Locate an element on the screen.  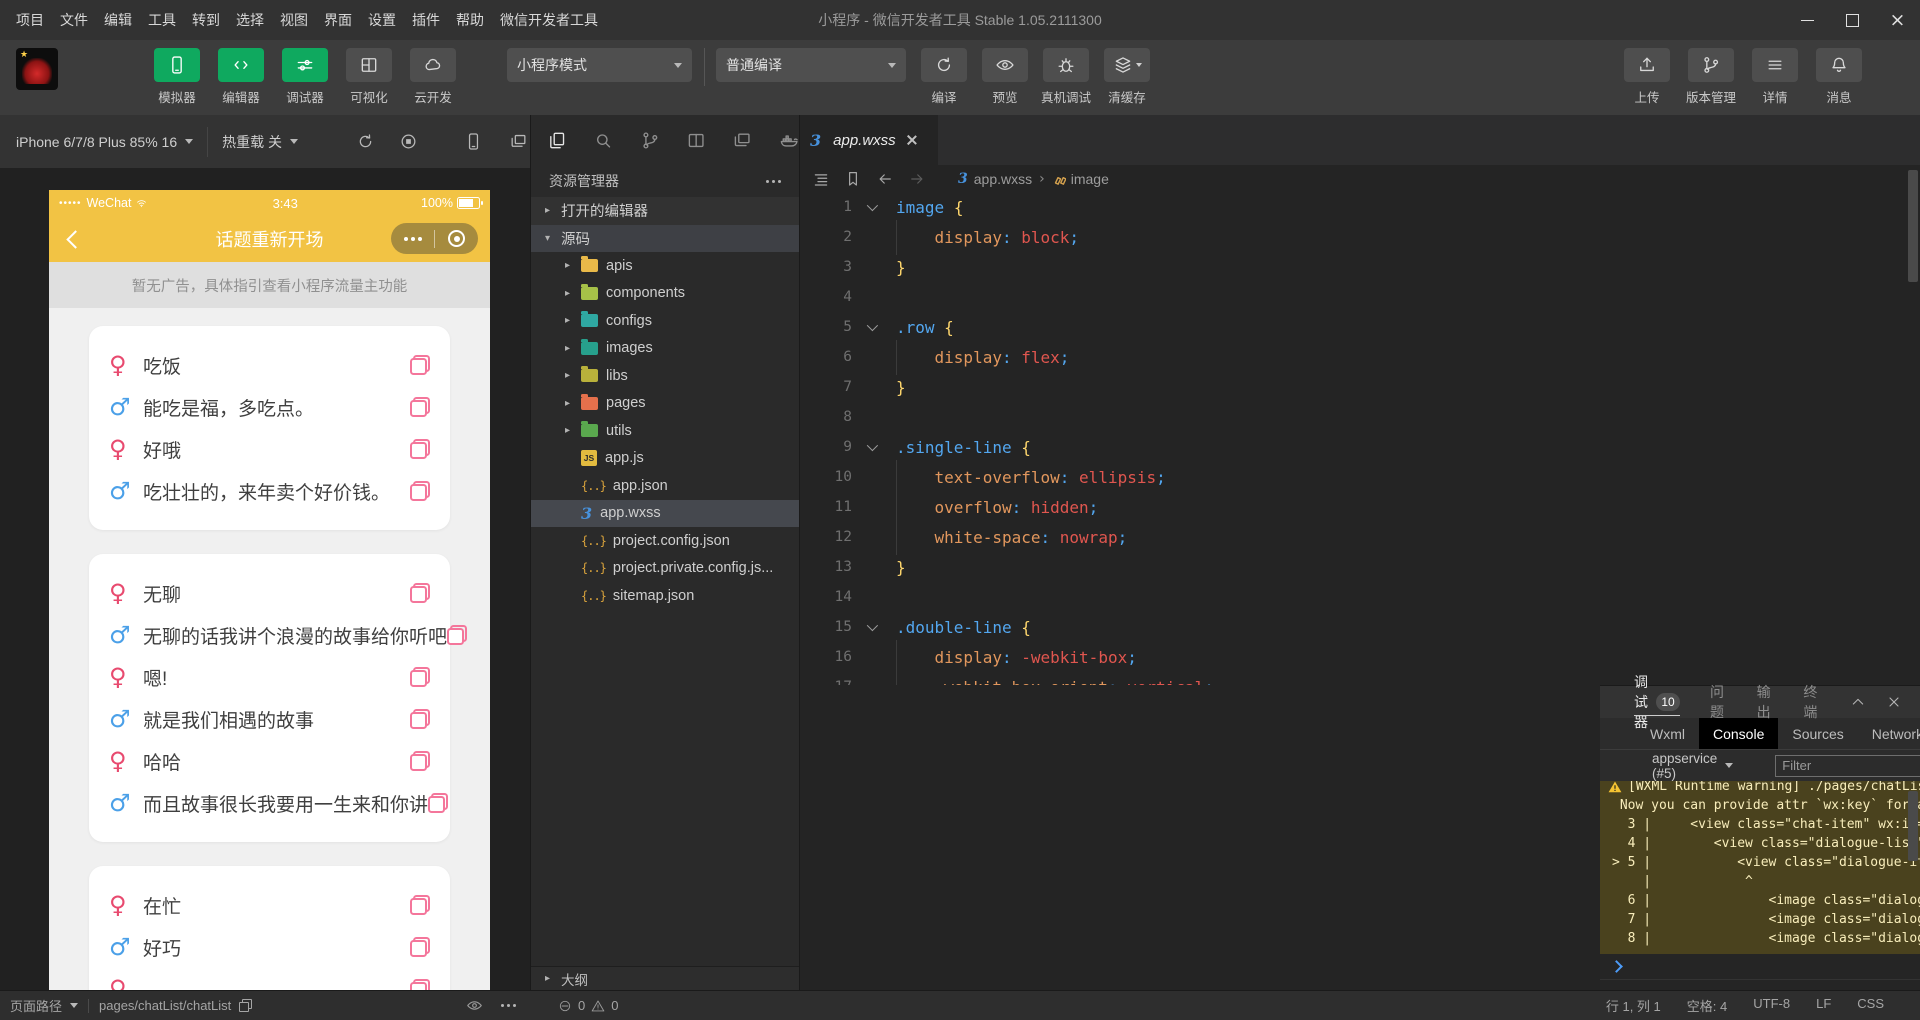
panel-tab-输出: 输出 is located at coordinates (1765, 702).